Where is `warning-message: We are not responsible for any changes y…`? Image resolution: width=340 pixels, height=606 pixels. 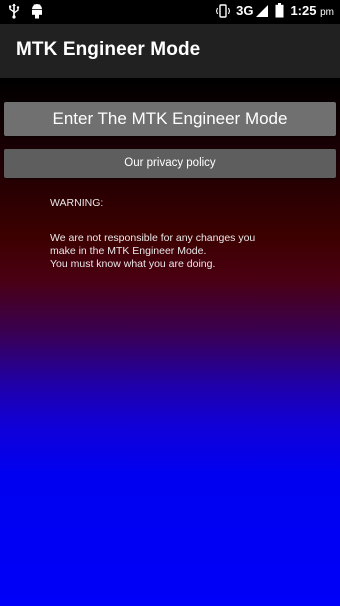 warning-message: We are not responsible for any changes y… is located at coordinates (175, 251).